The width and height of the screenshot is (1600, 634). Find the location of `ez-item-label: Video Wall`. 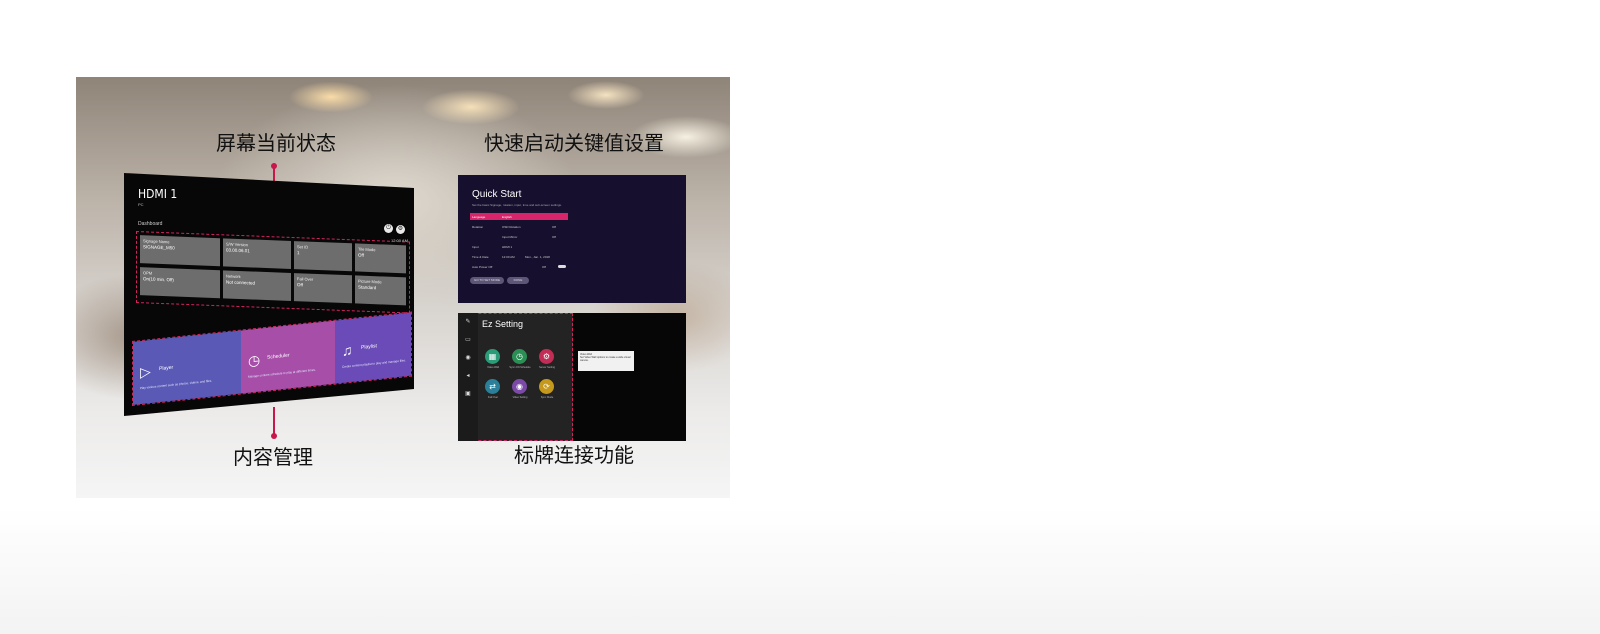

ez-item-label: Video Wall is located at coordinates (493, 367).